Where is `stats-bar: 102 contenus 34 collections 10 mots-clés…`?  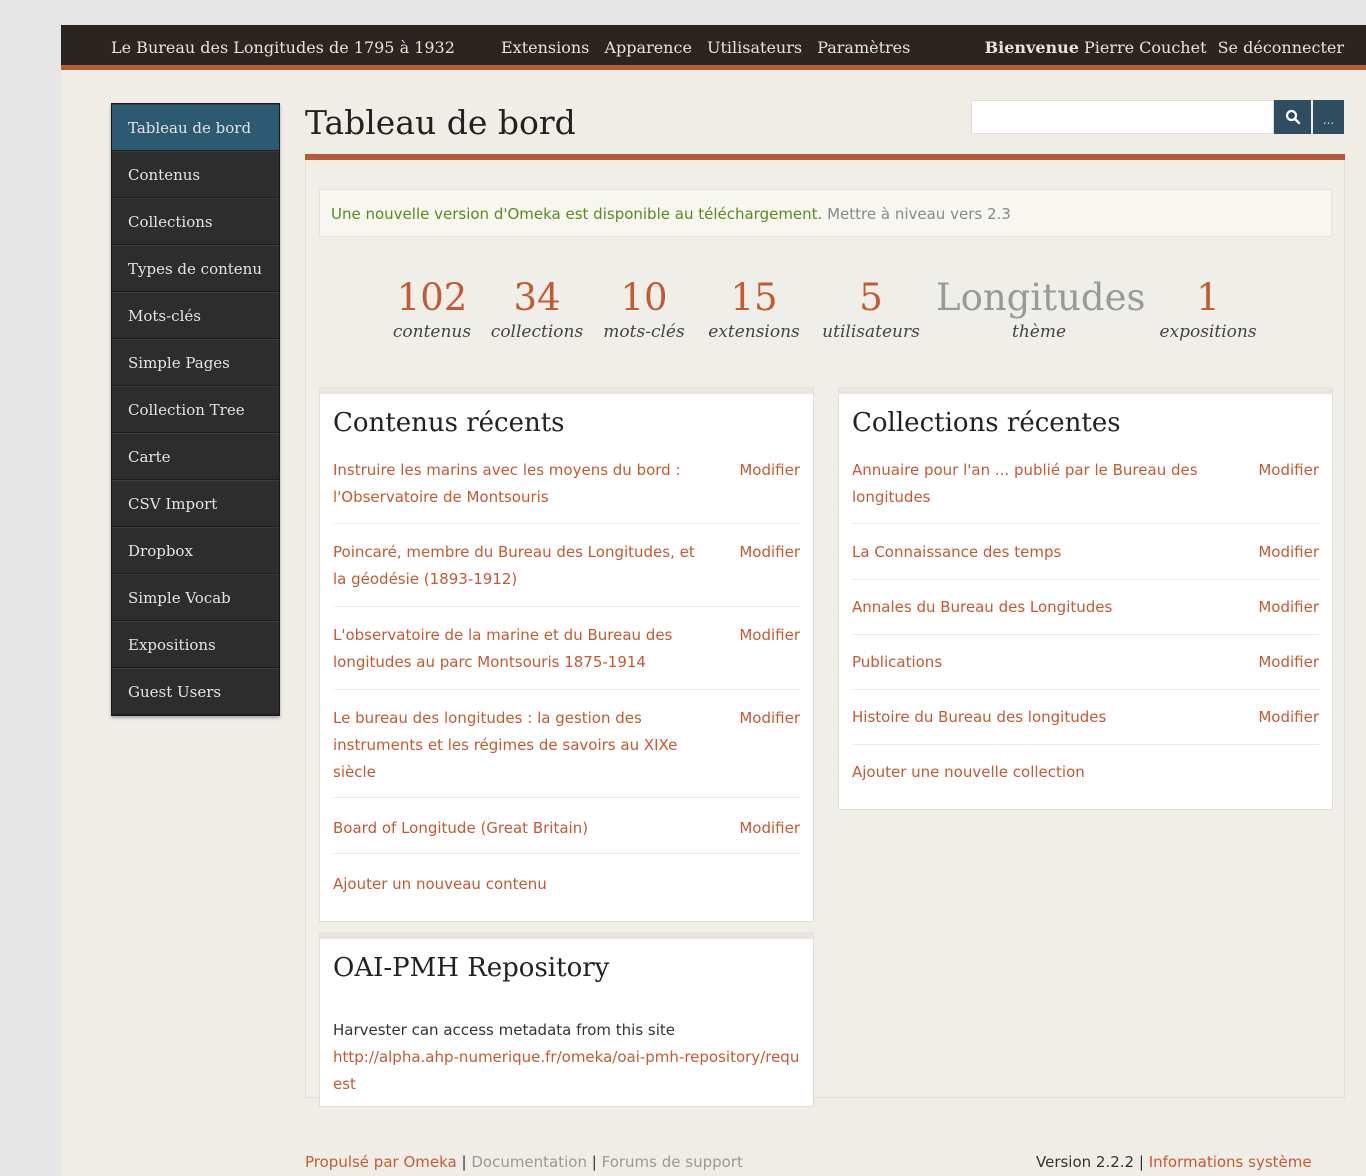
stats-bar: 102 contenus 34 collections 10 mots-clés… is located at coordinates (826, 310).